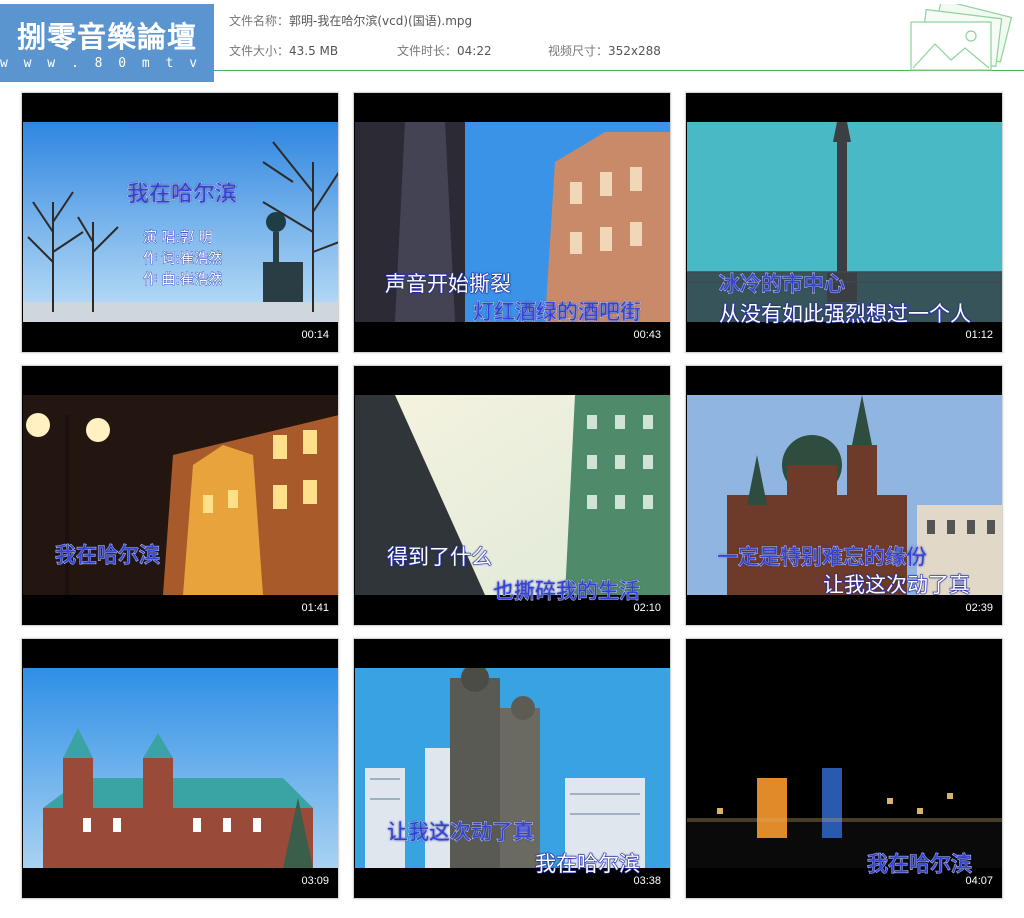  Describe the element at coordinates (315, 608) in the screenshot. I see `thumbnail-timestamp: 01:41` at that location.